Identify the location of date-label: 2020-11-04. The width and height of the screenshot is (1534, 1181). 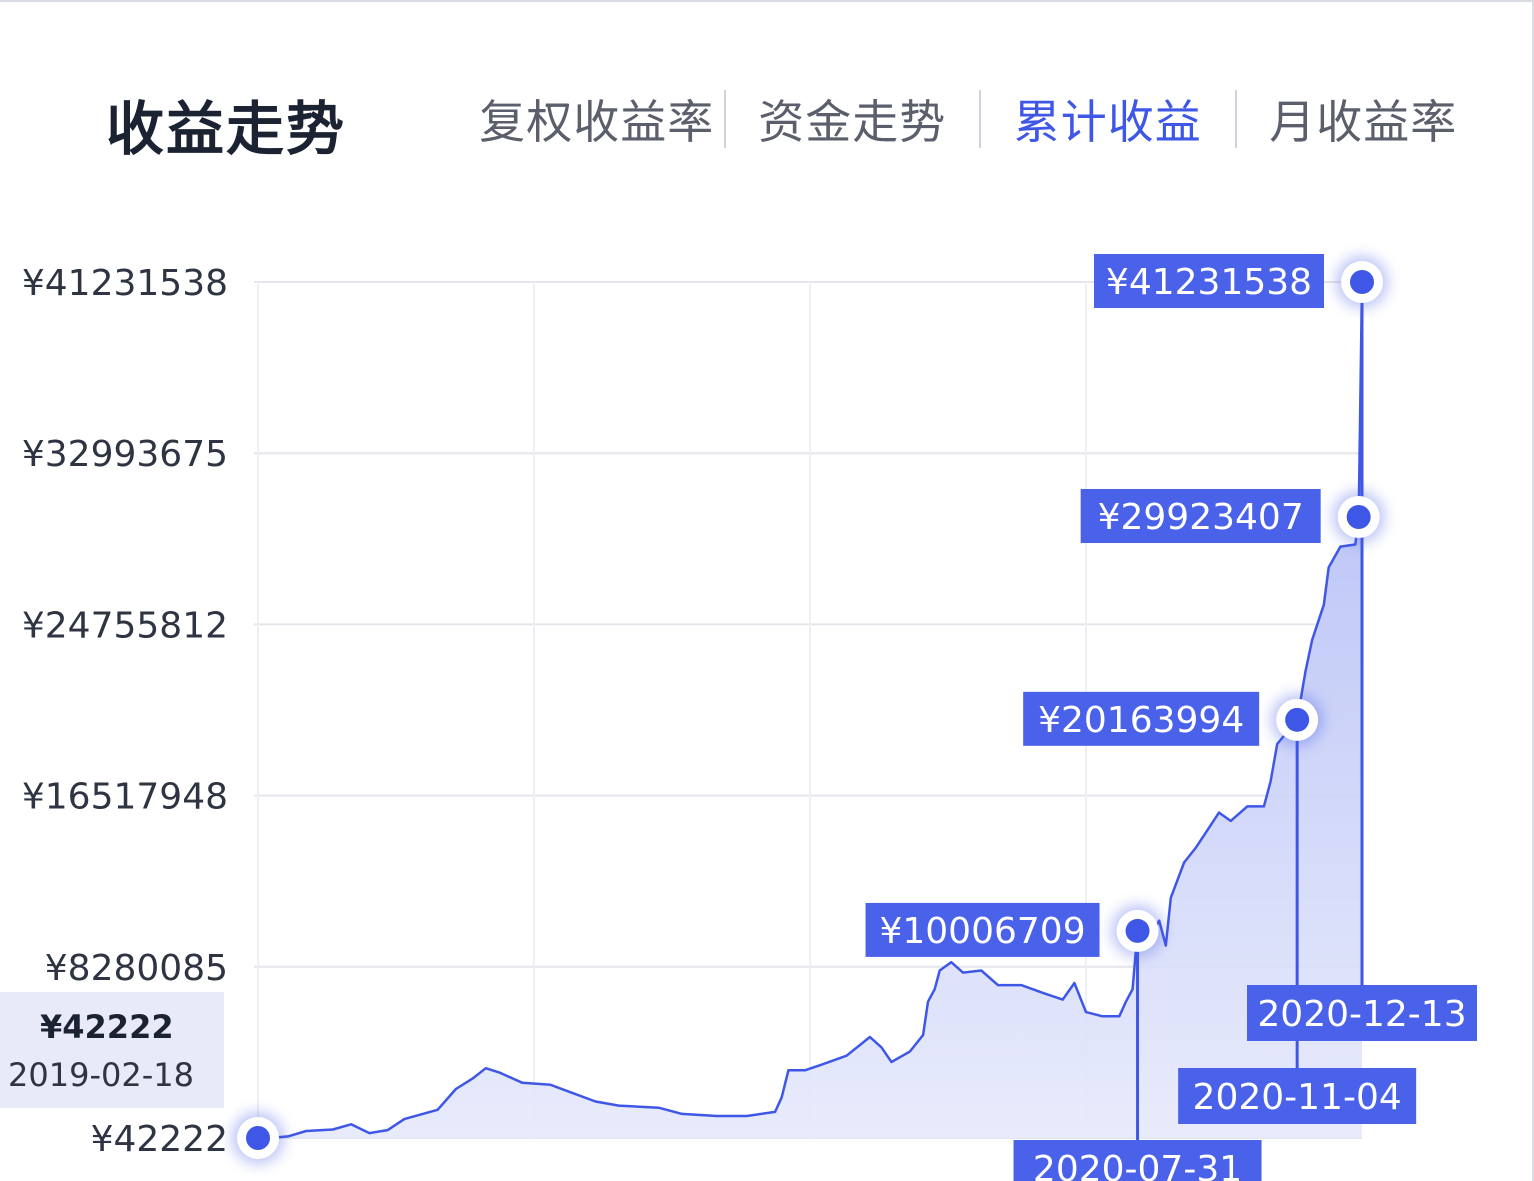
(1297, 1096).